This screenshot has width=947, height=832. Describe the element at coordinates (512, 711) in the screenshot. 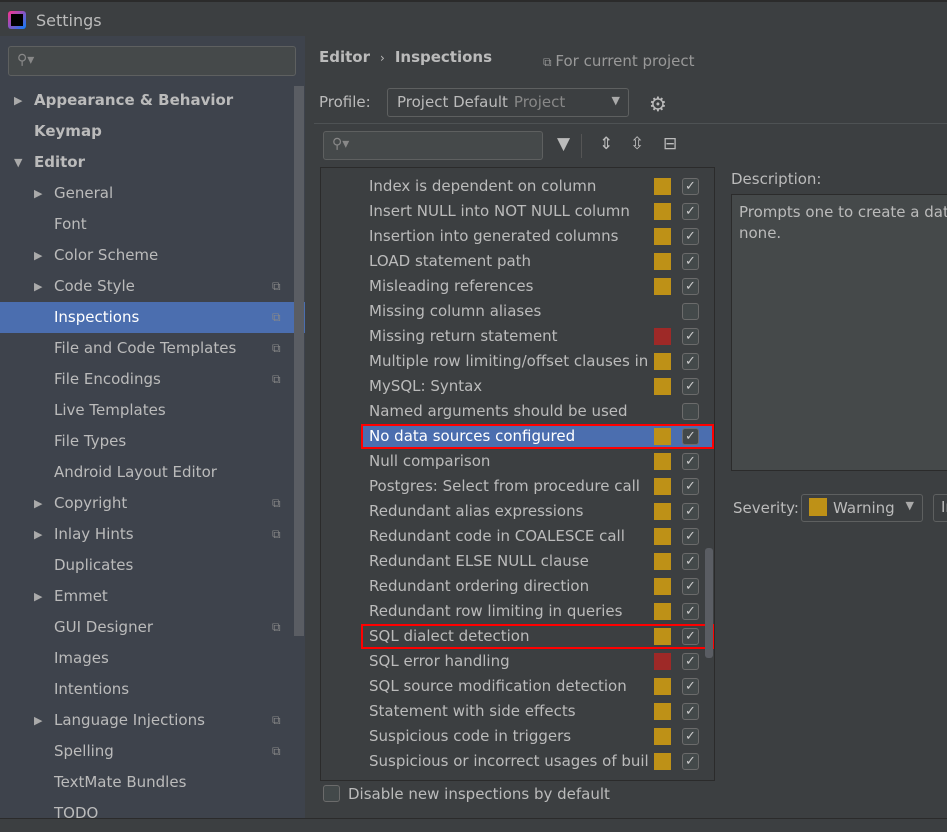

I see `inspection-row: Statement with side effects ✓` at that location.